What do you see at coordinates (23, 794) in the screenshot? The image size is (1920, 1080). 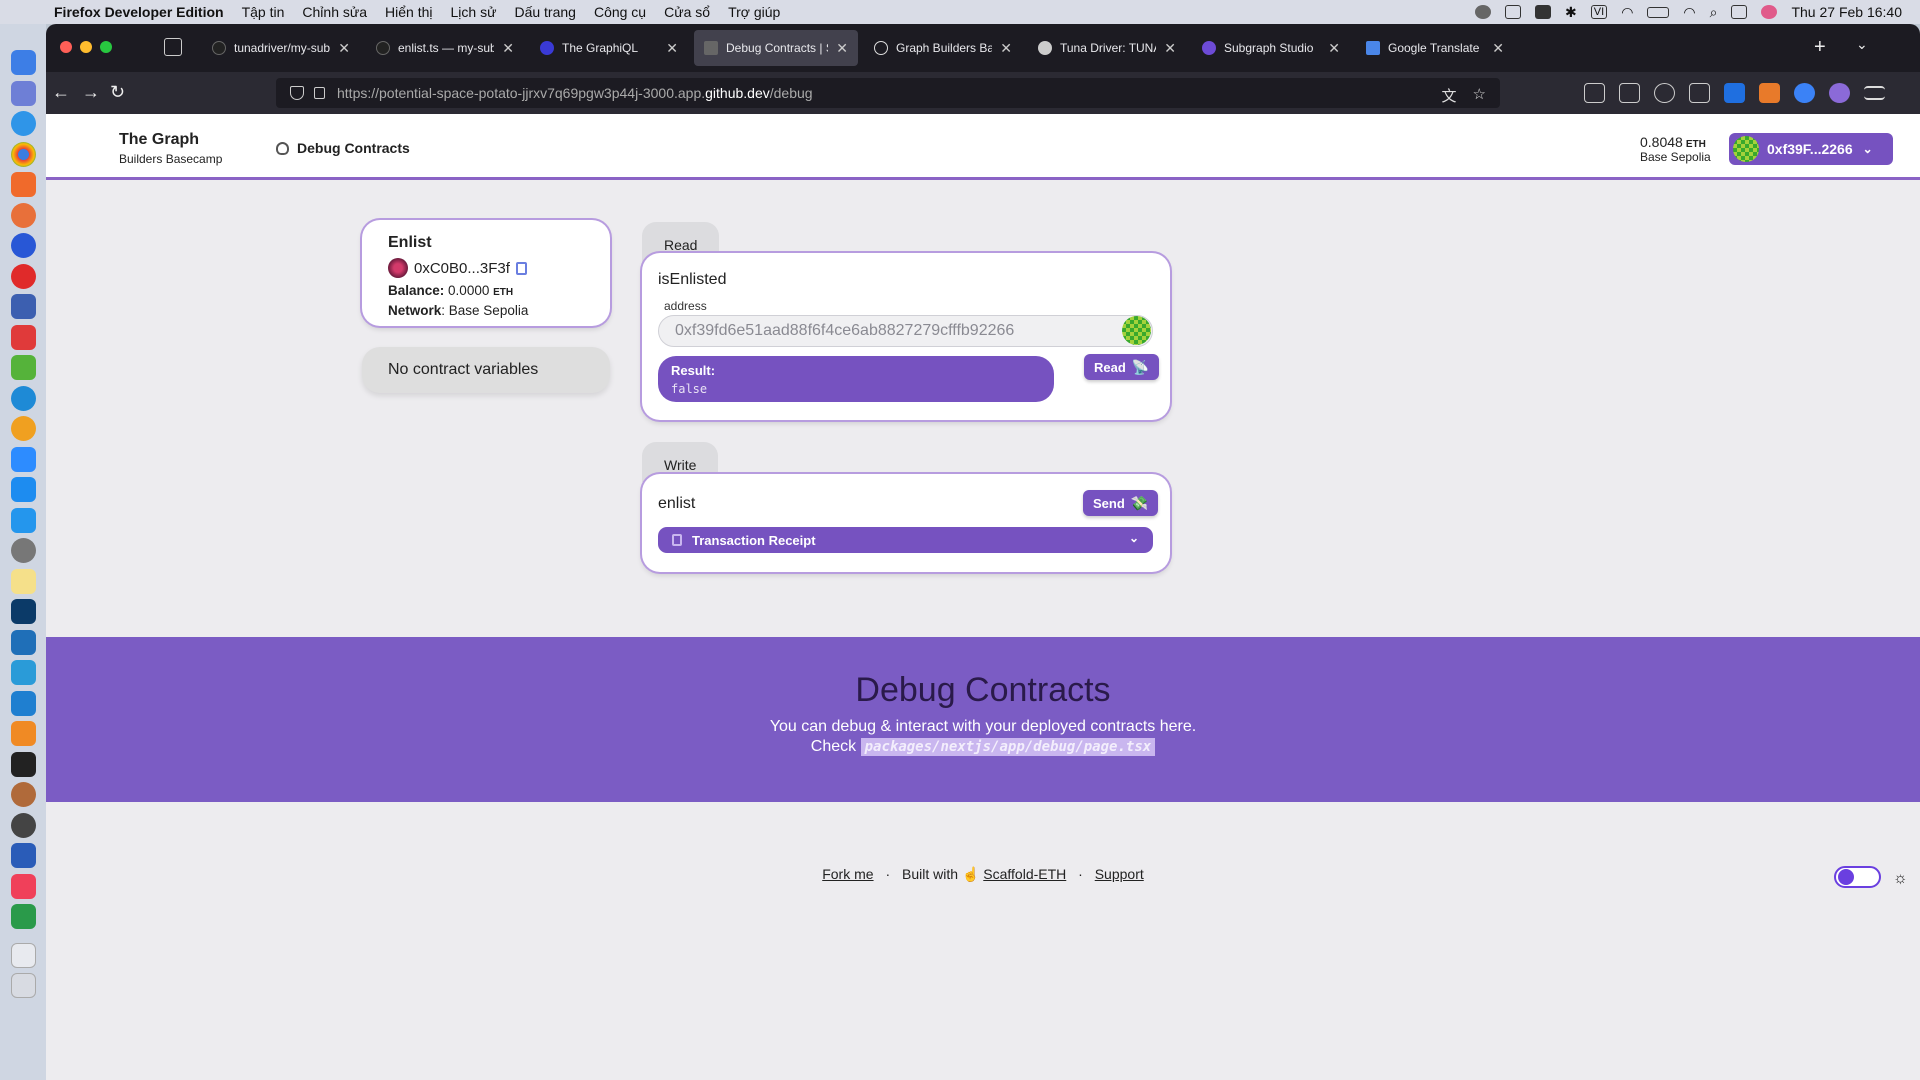 I see `app-brown-icon` at bounding box center [23, 794].